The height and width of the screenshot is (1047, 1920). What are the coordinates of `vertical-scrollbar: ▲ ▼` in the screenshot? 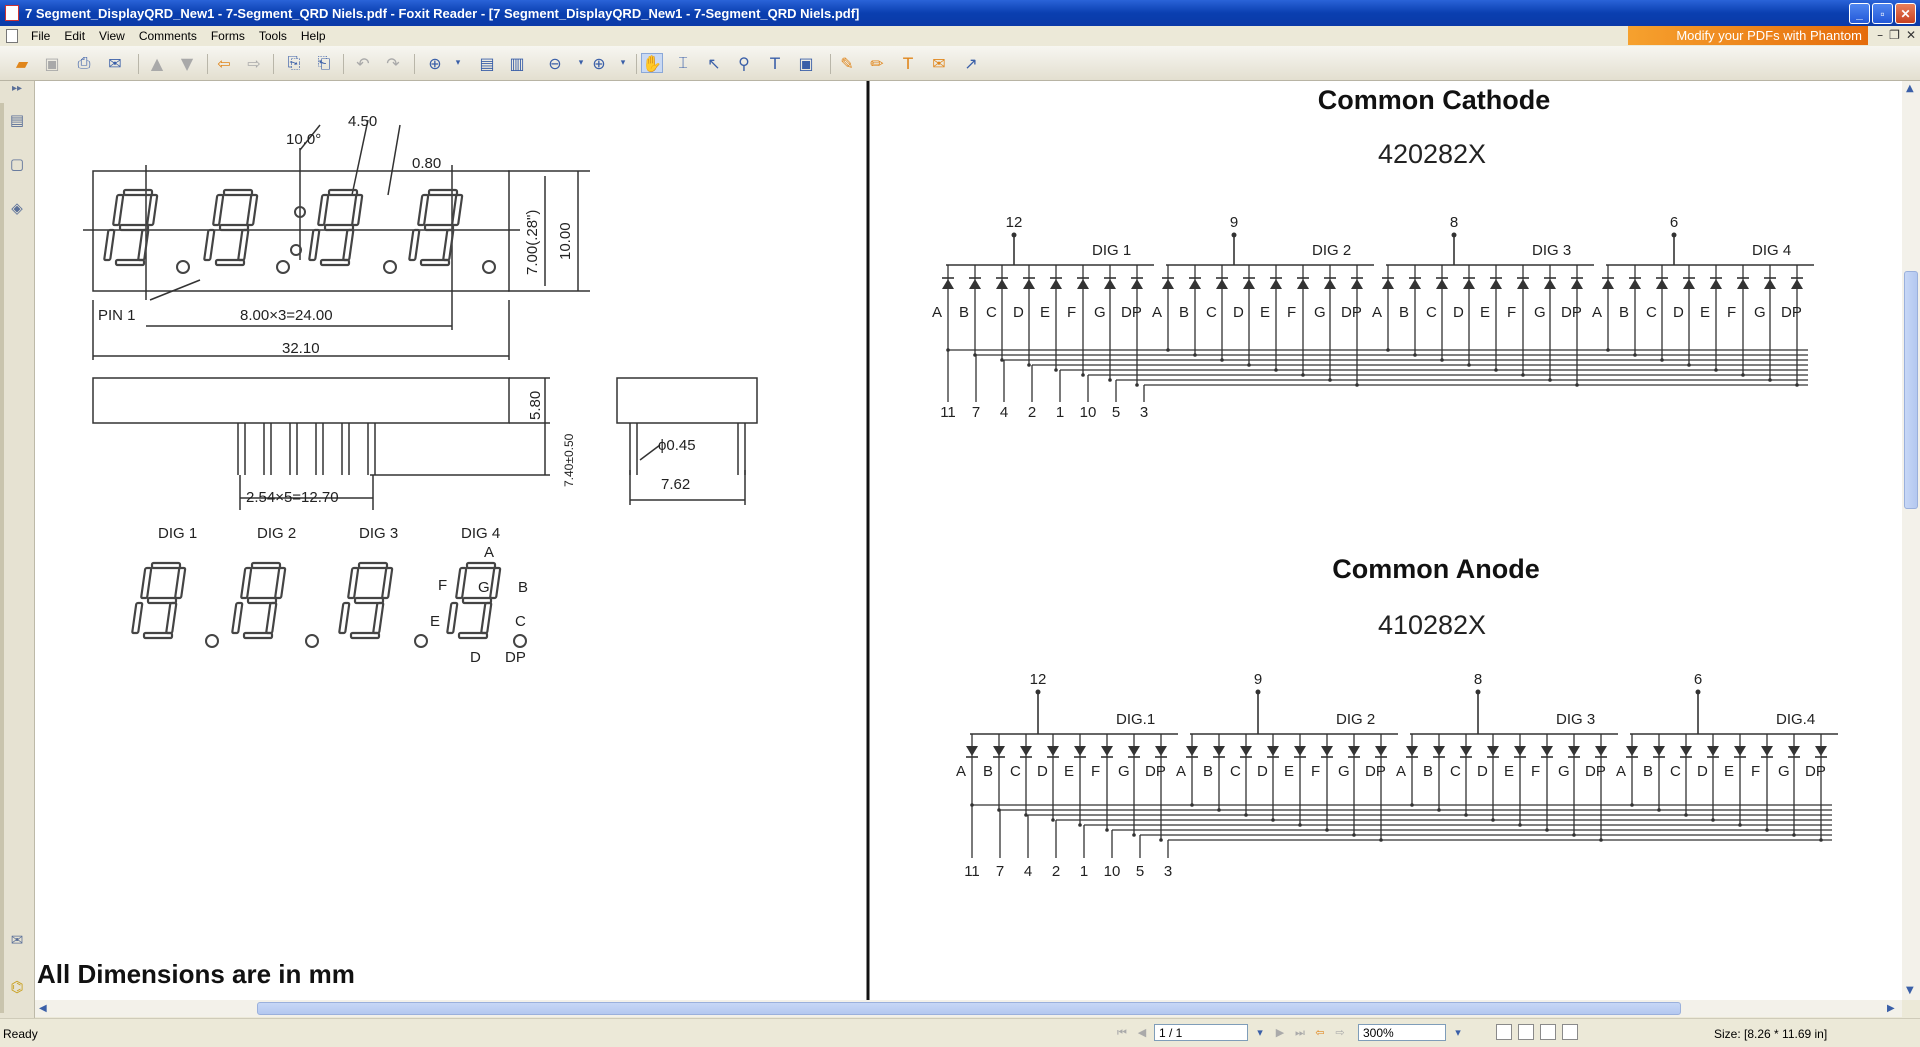 It's located at (1911, 540).